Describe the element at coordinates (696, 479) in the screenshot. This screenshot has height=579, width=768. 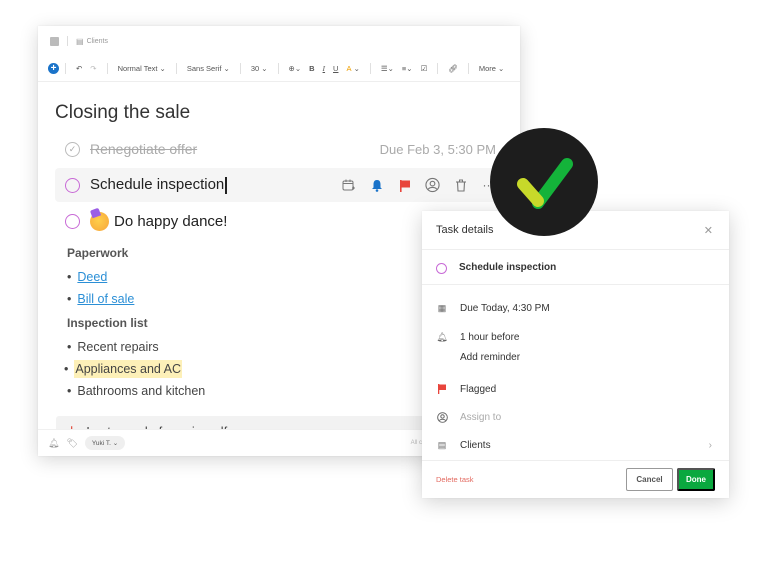
I see `done-button: Done` at that location.